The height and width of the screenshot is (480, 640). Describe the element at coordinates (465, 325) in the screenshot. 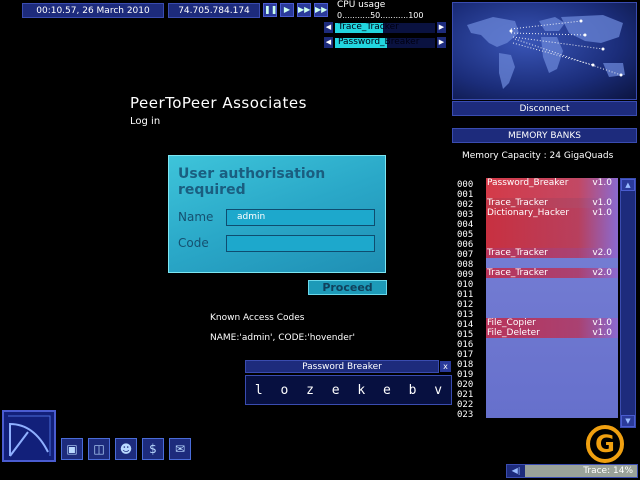

I see `memory-slot-number: 014` at that location.